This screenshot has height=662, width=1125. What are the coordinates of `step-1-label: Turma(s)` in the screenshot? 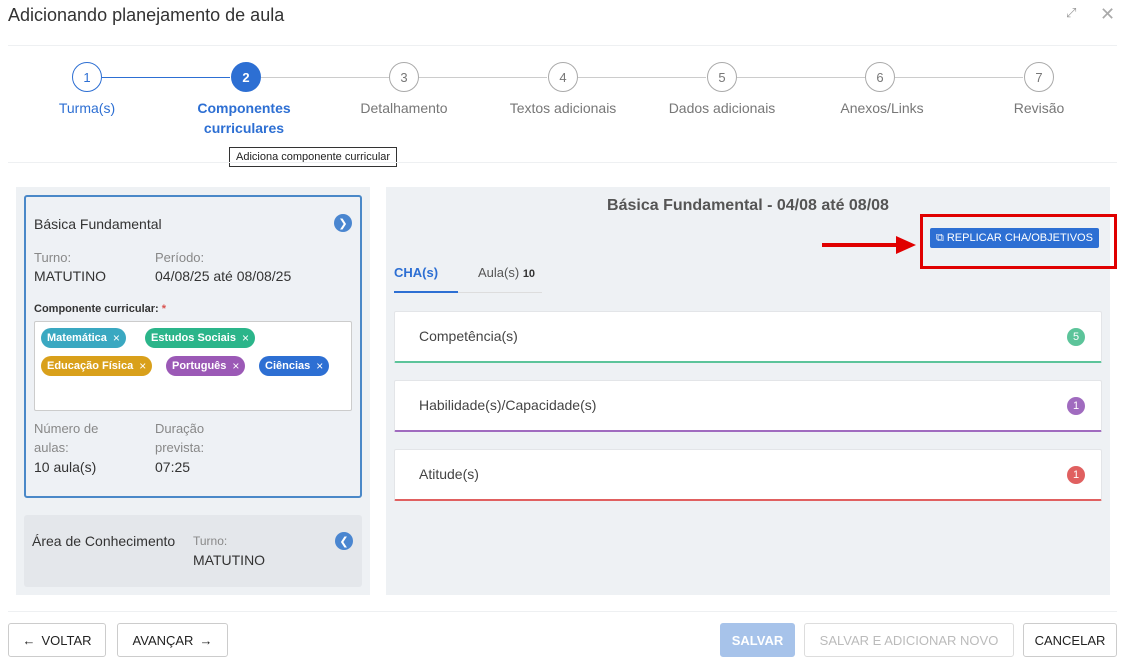 It's located at (87, 108).